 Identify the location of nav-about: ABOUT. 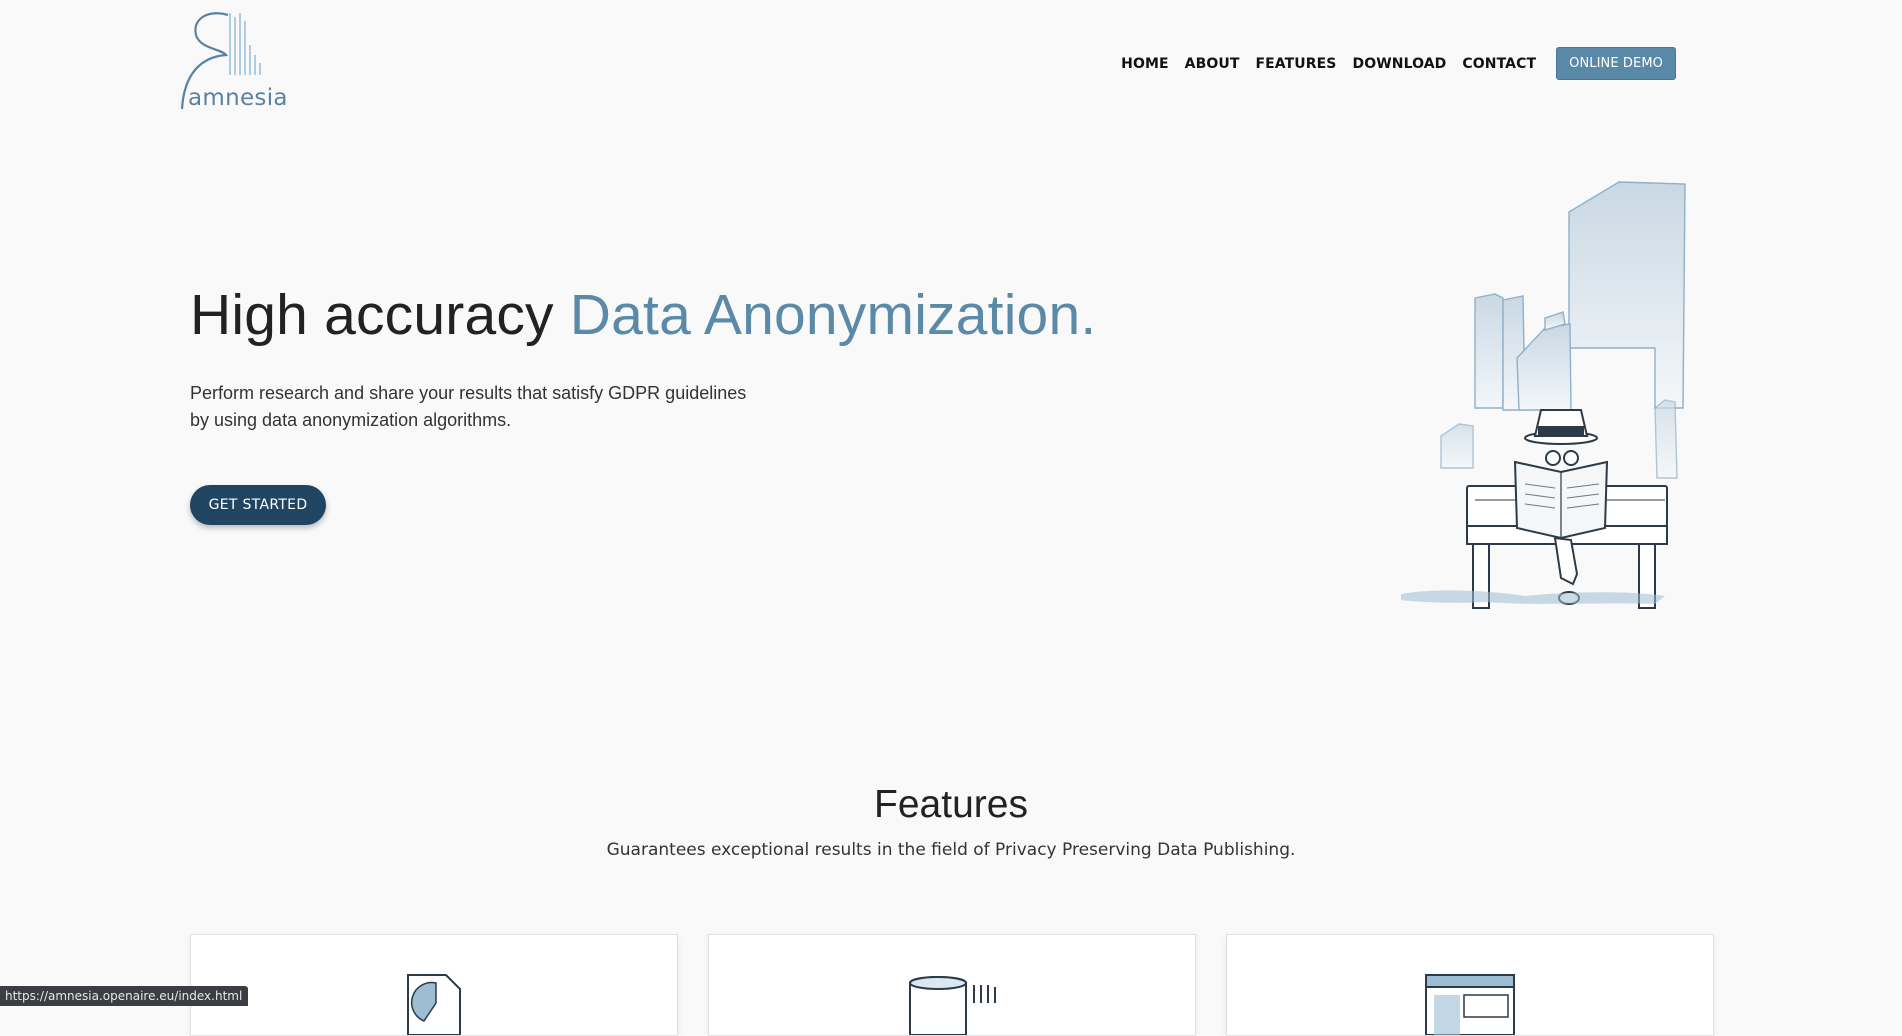
(1212, 64).